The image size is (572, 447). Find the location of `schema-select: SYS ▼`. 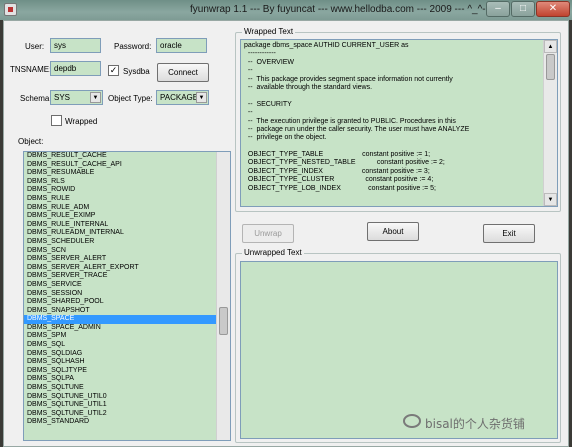

schema-select: SYS ▼ is located at coordinates (76, 97).